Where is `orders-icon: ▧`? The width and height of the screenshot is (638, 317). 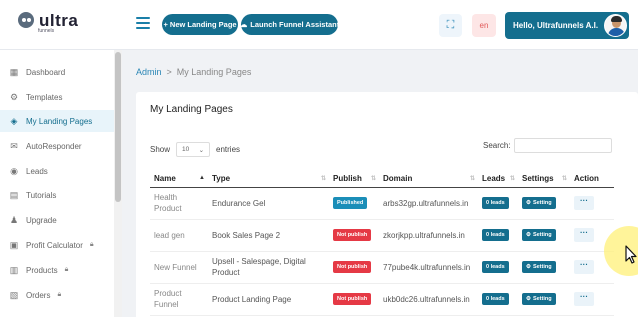
orders-icon: ▧ is located at coordinates (14, 294).